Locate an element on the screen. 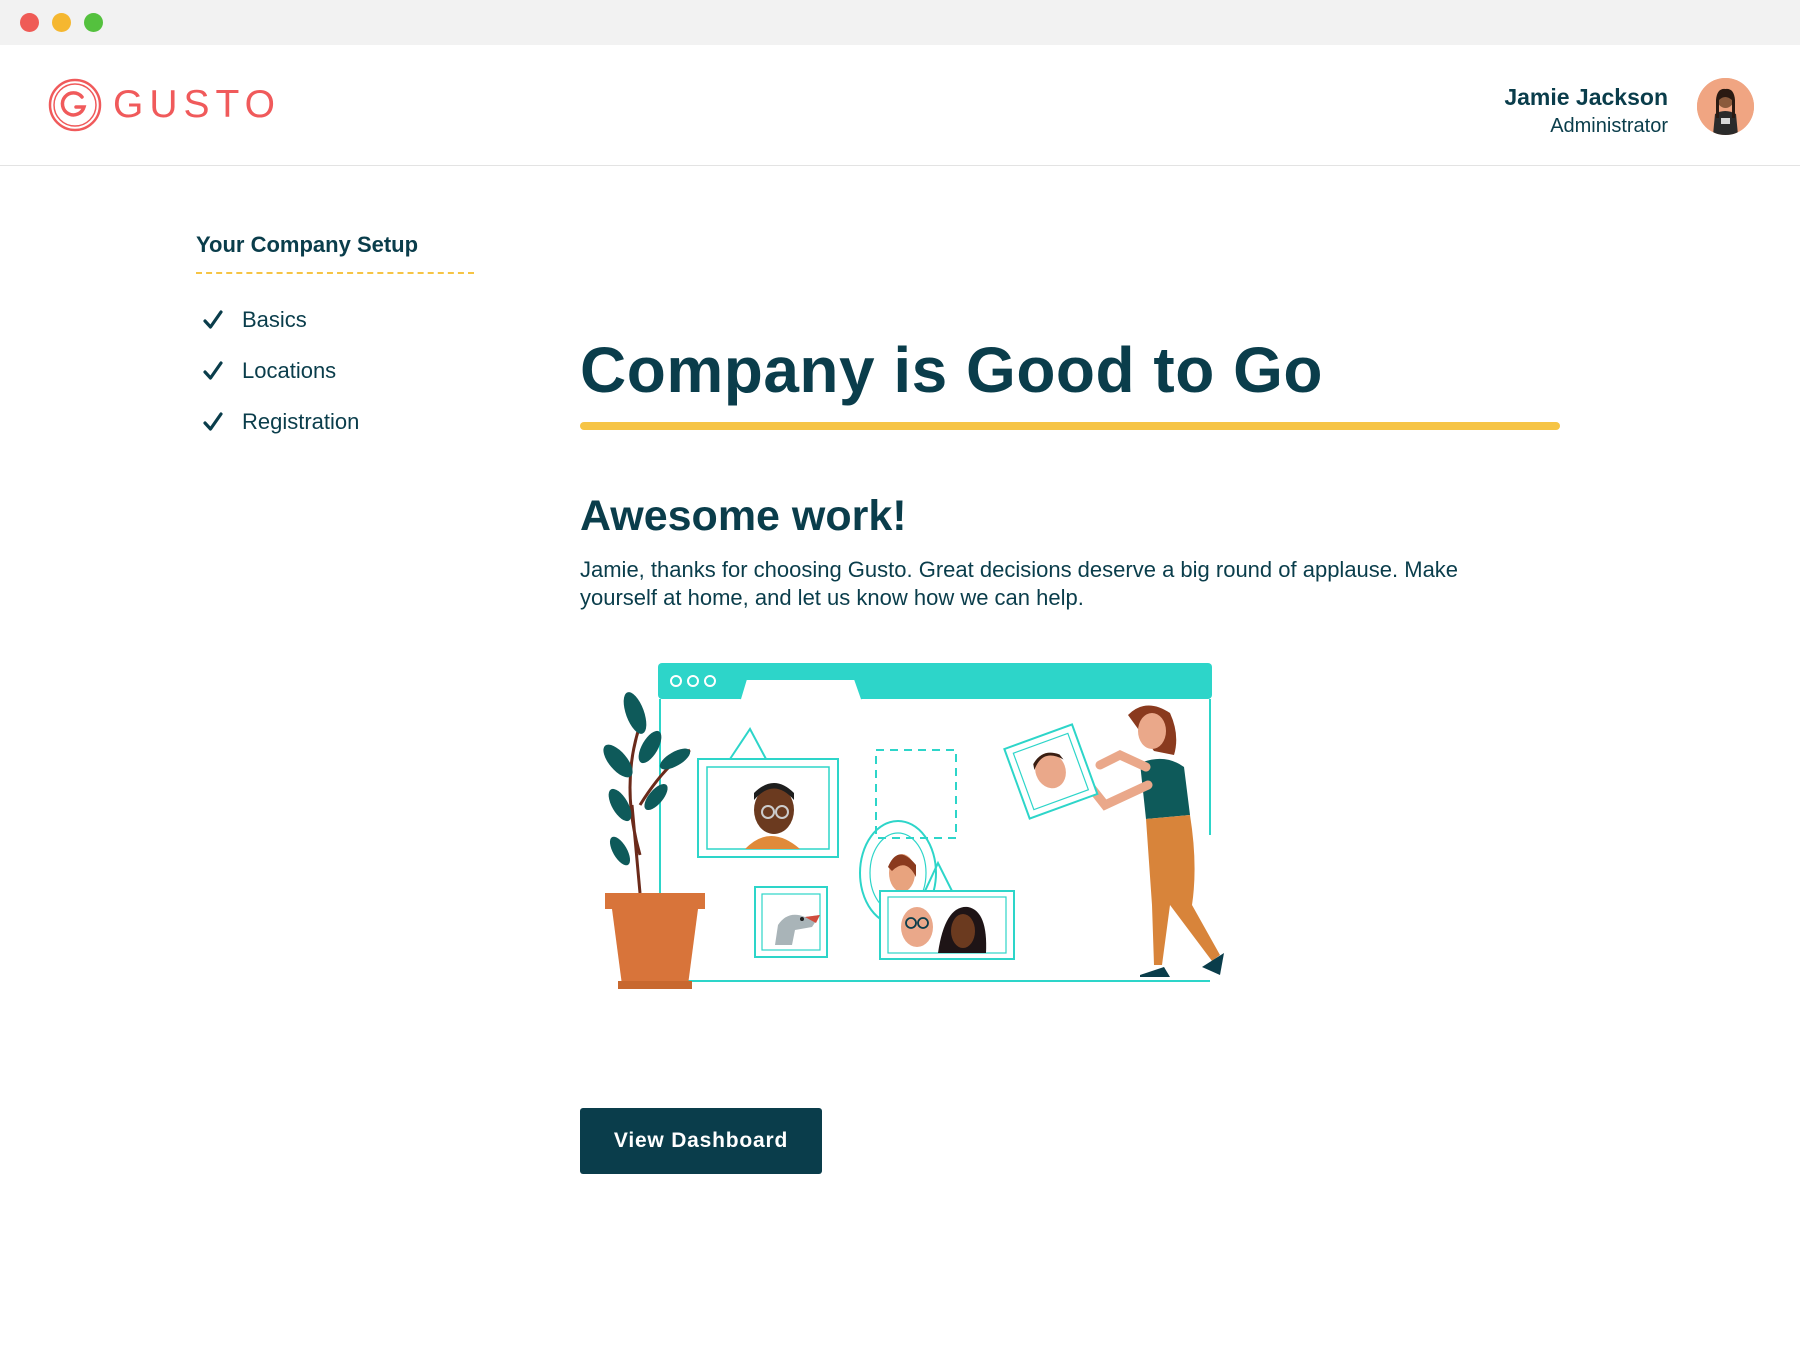 This screenshot has height=1350, width=1800. app-header: GUSTO Jamie Jackson Administrator is located at coordinates (900, 105).